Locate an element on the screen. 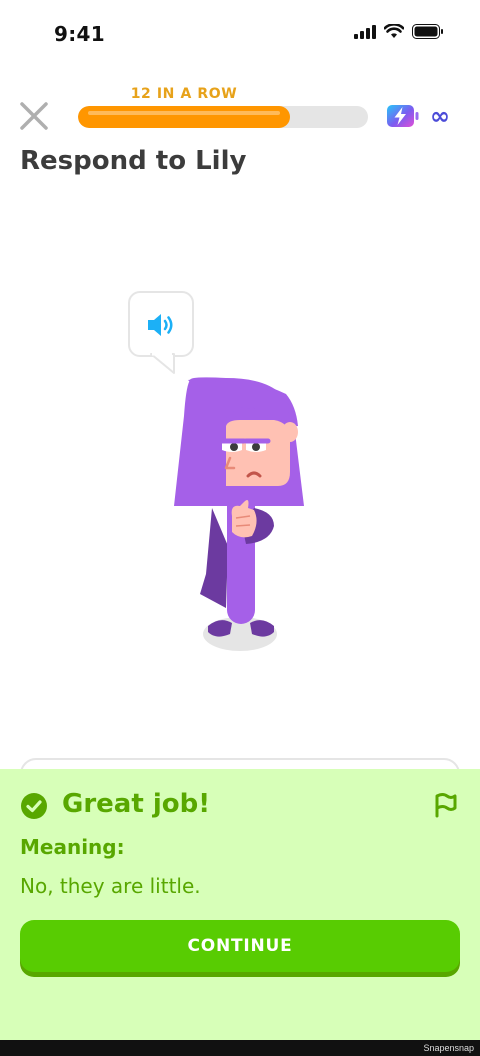 This screenshot has width=480, height=1056. battery-lightning-icon is located at coordinates (403, 116).